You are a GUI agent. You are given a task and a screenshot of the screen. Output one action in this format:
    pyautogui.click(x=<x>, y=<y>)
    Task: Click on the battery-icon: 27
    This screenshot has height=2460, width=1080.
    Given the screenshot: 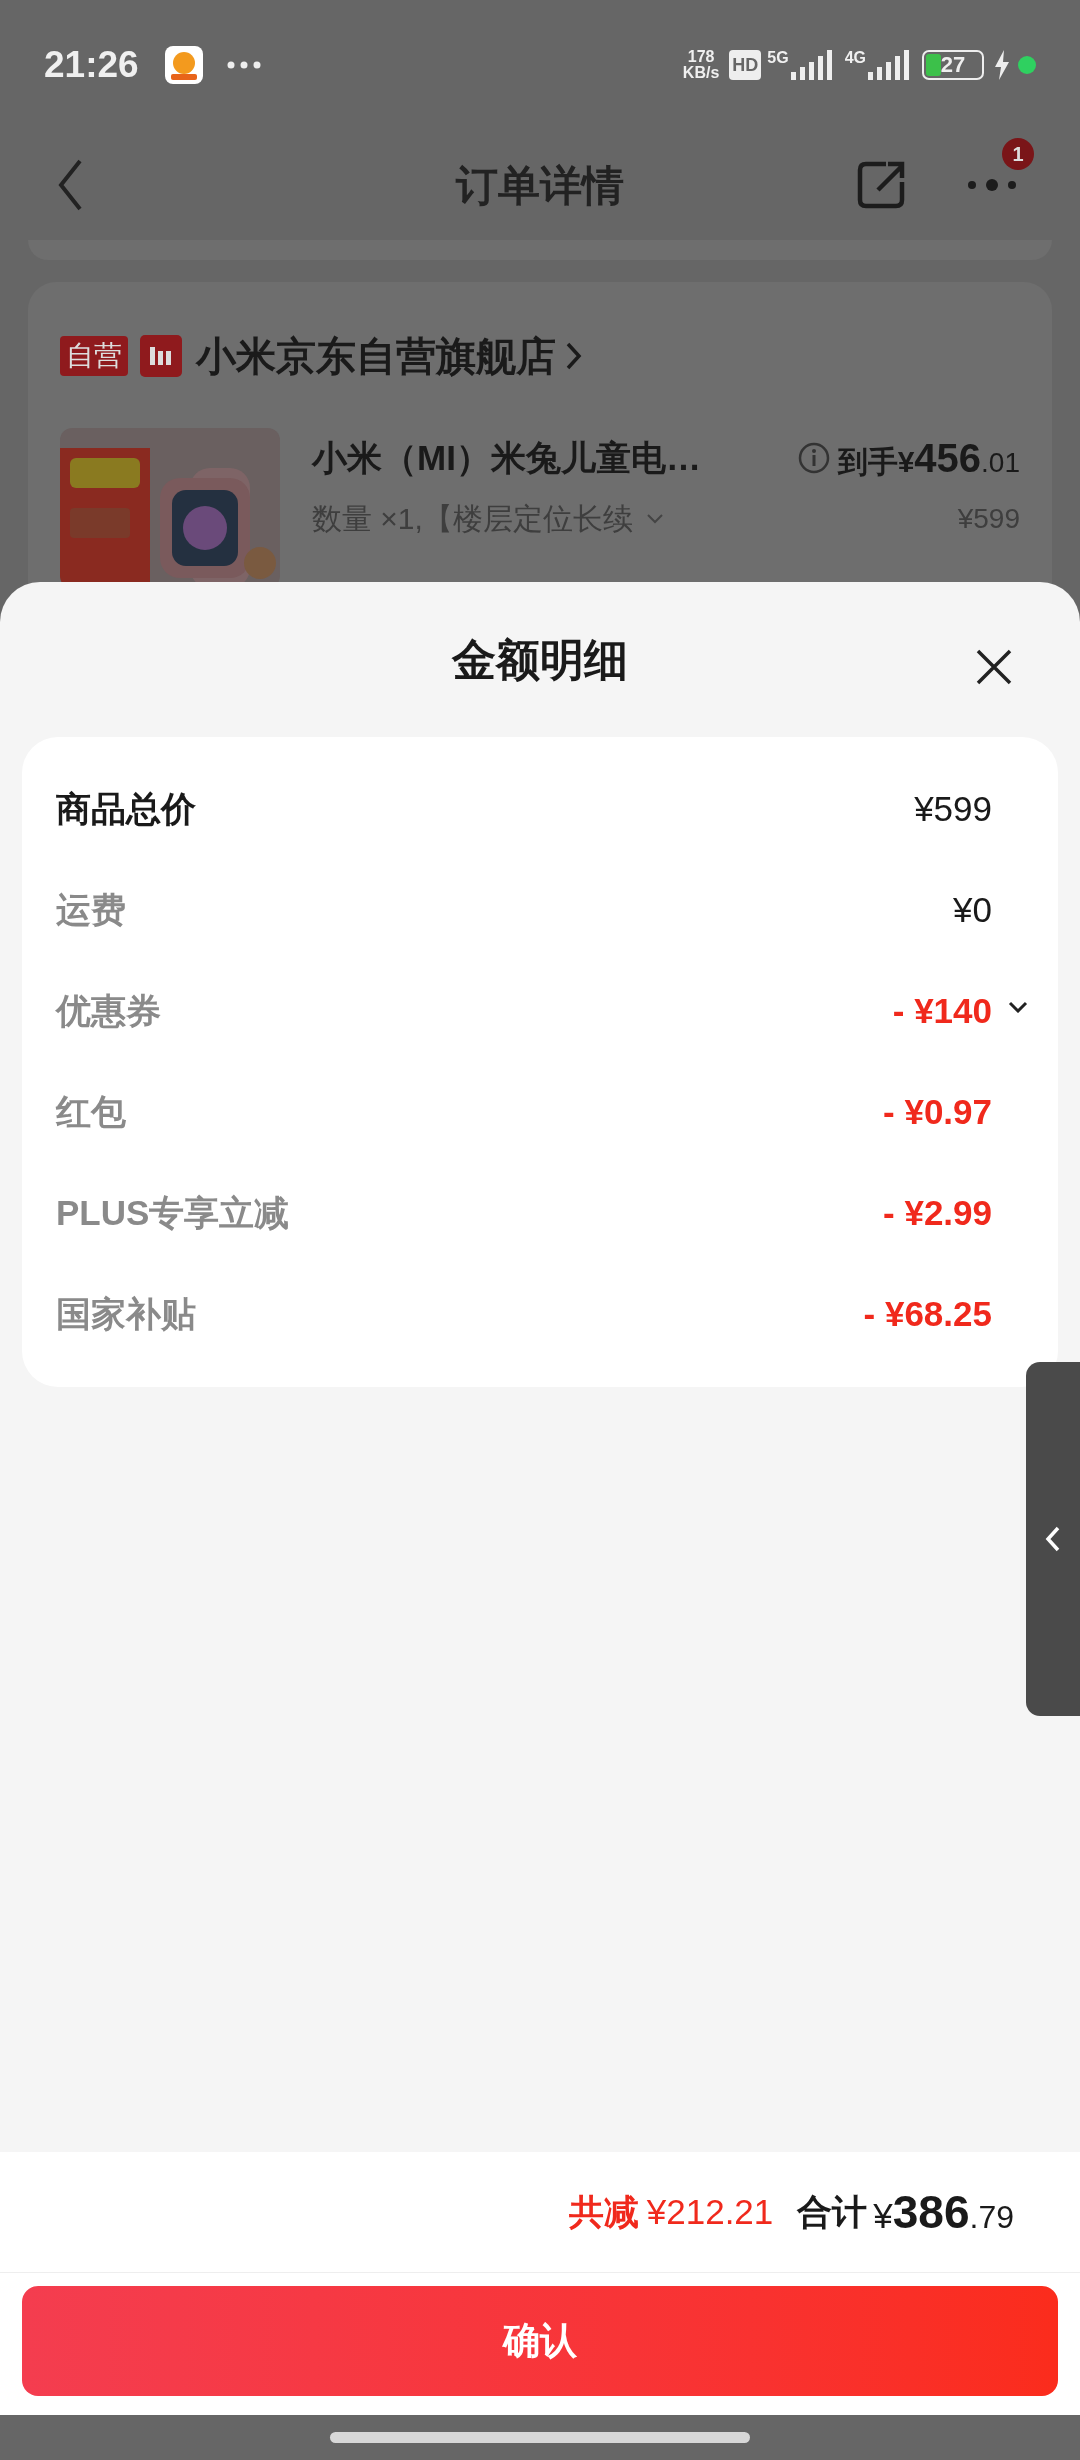 What is the action you would take?
    pyautogui.click(x=953, y=65)
    